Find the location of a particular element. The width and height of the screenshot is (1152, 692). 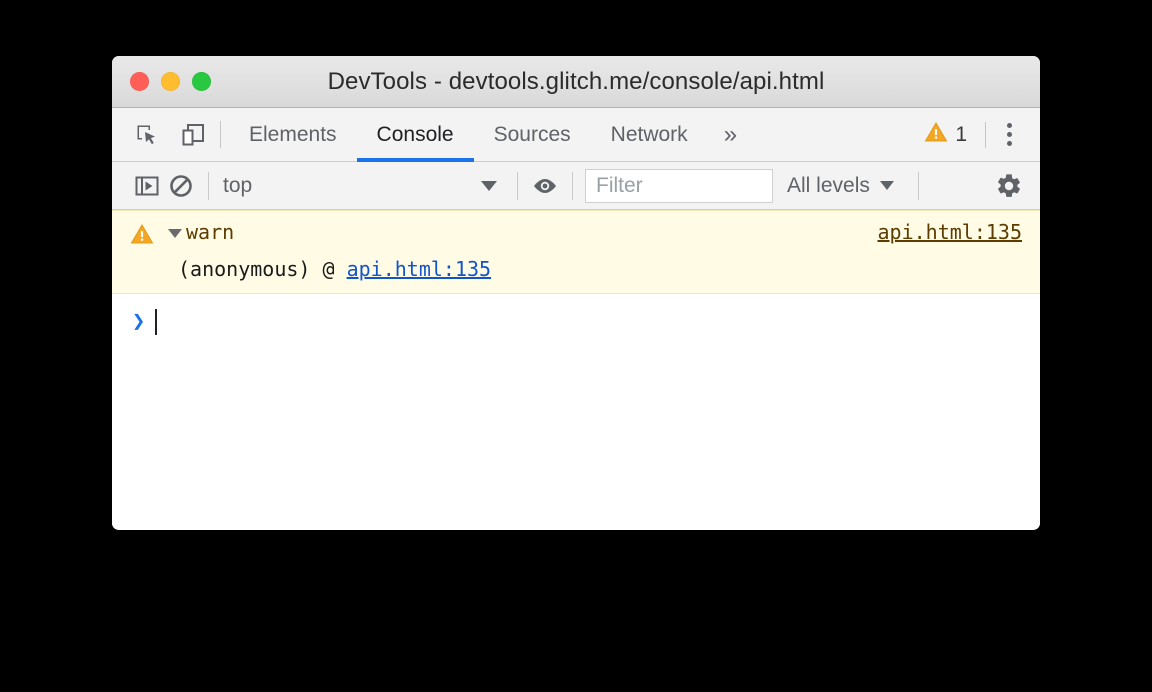

tab-bar-divider is located at coordinates (220, 134).